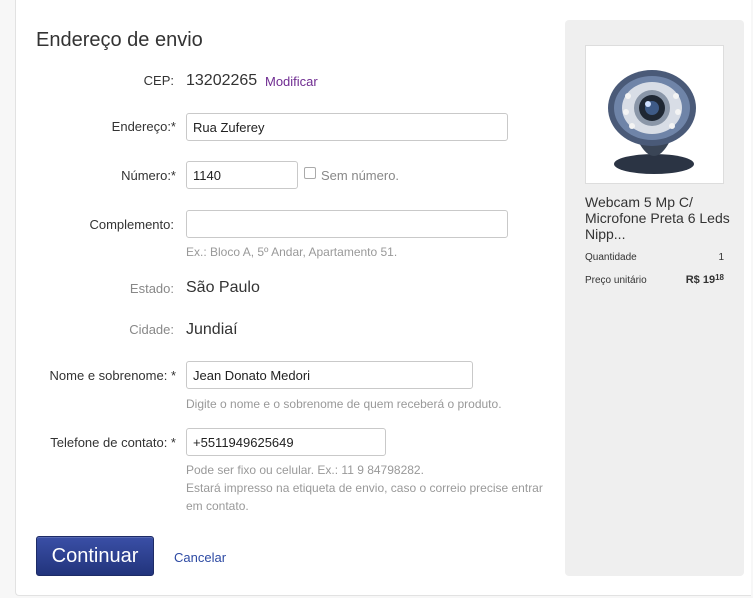  Describe the element at coordinates (222, 80) in the screenshot. I see `cep-value: 13202265` at that location.